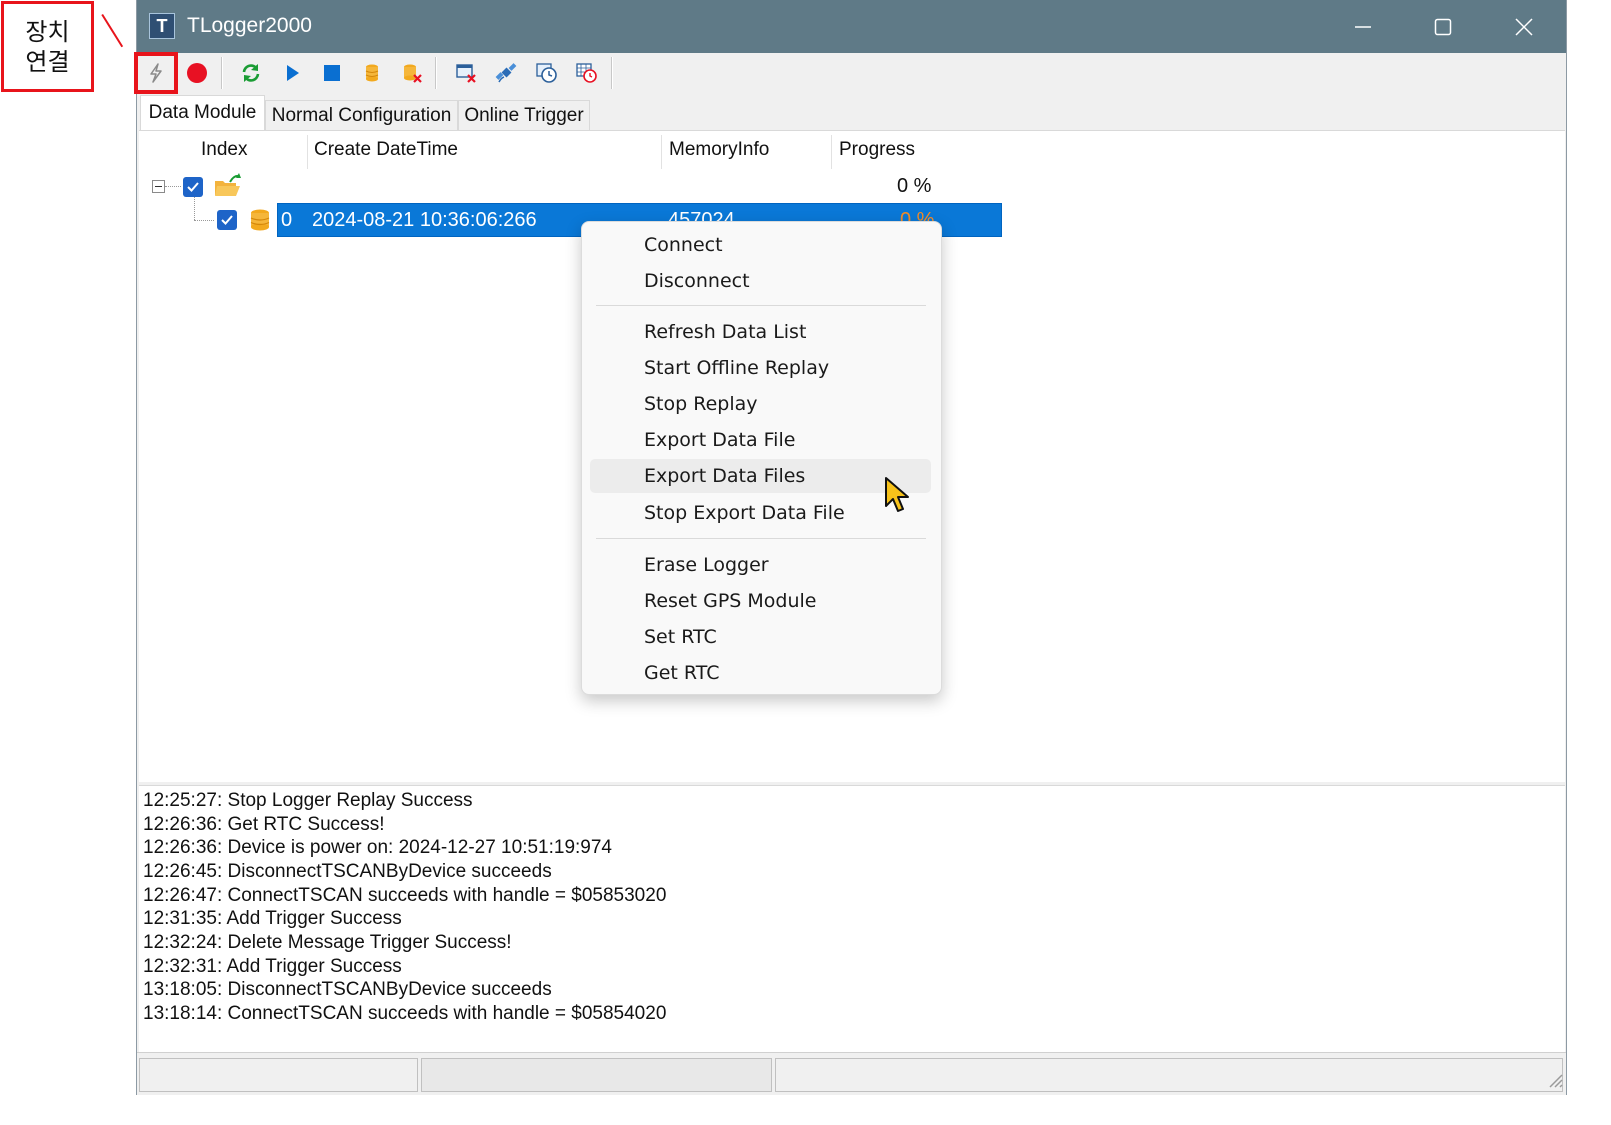 The height and width of the screenshot is (1125, 1611). I want to click on minimize-button, so click(1363, 26).